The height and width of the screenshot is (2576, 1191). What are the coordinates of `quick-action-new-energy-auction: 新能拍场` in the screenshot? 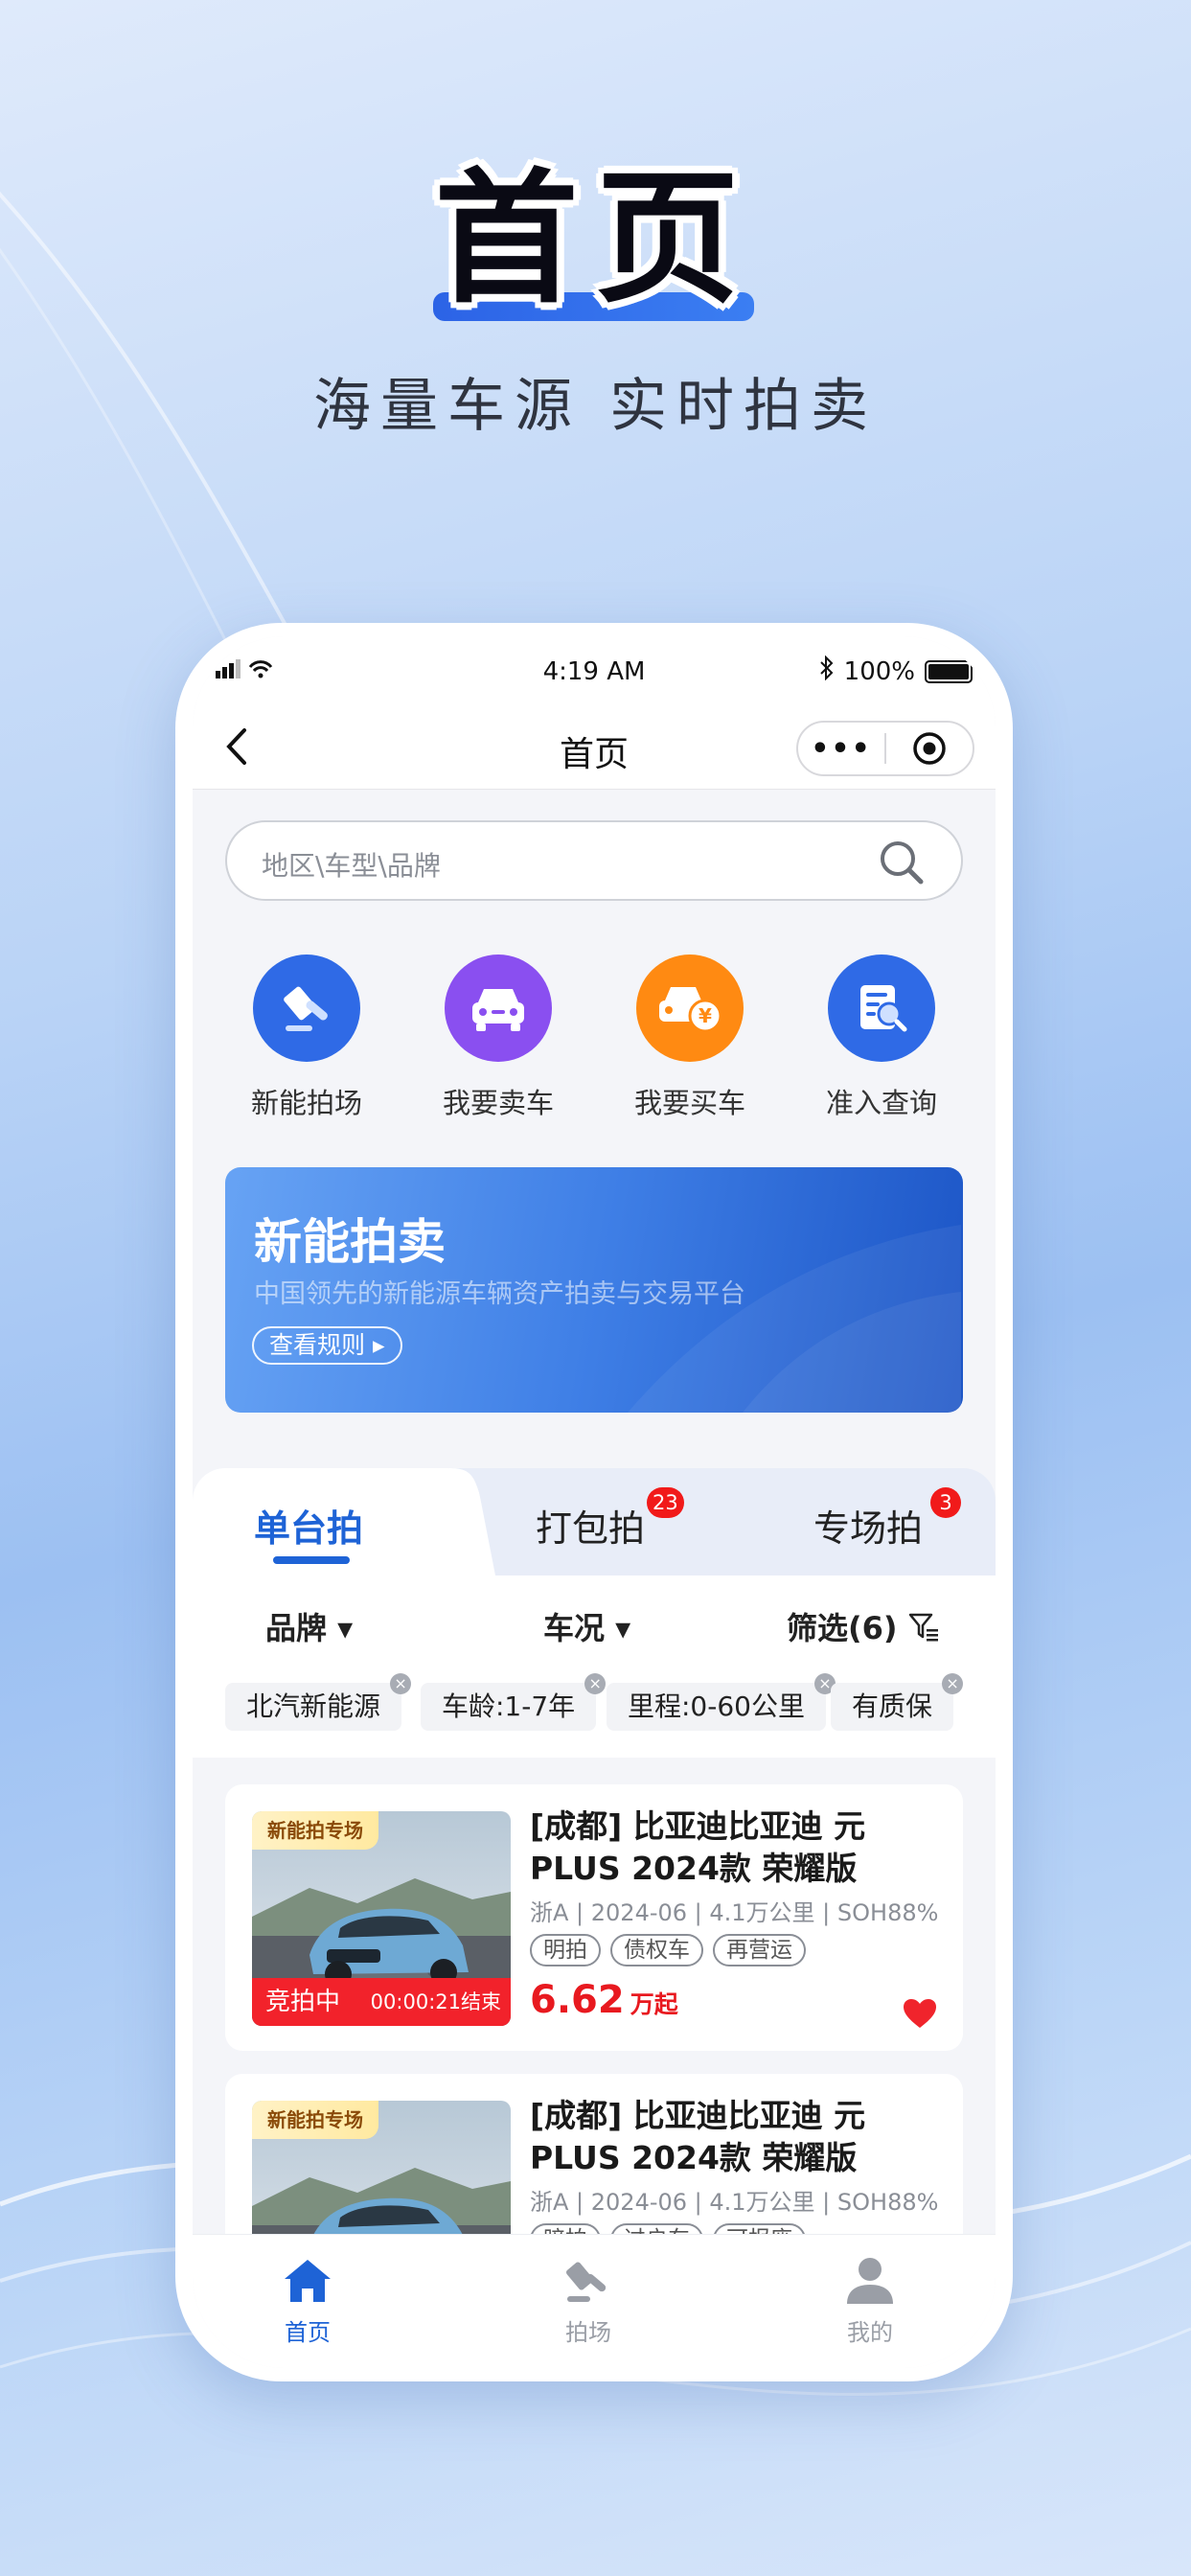 It's located at (306, 1038).